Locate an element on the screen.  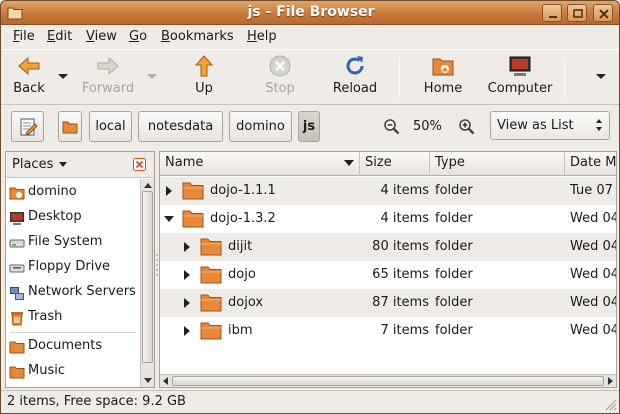
reload-button: Reload is located at coordinates (355, 78).